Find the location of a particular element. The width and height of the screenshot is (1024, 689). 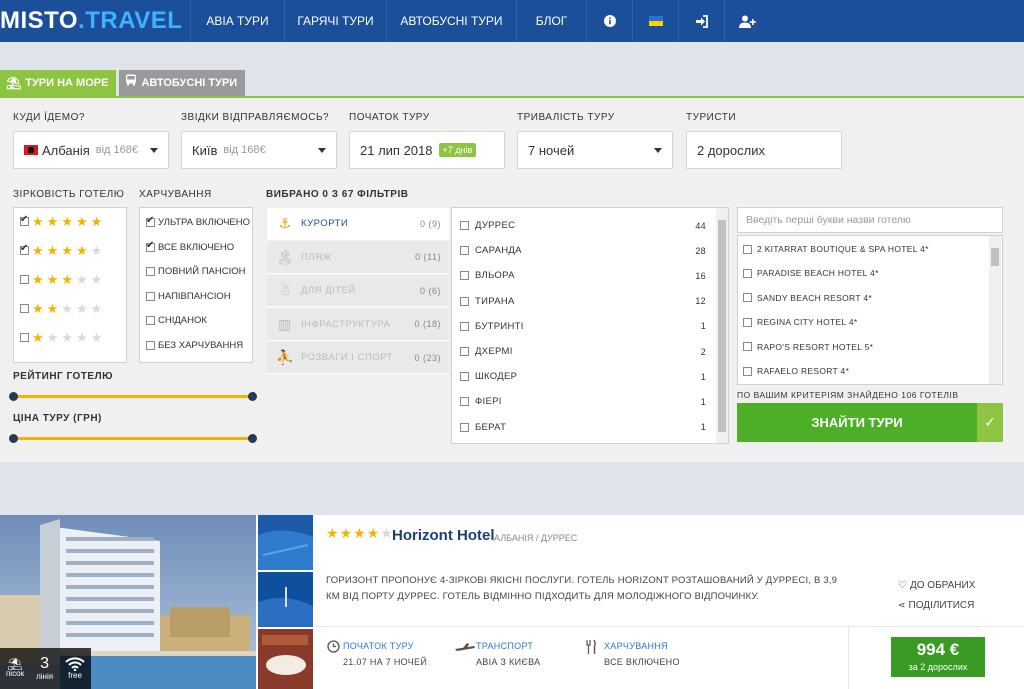

hotel-option: RAFAELO RESORT 4* is located at coordinates (796, 371).